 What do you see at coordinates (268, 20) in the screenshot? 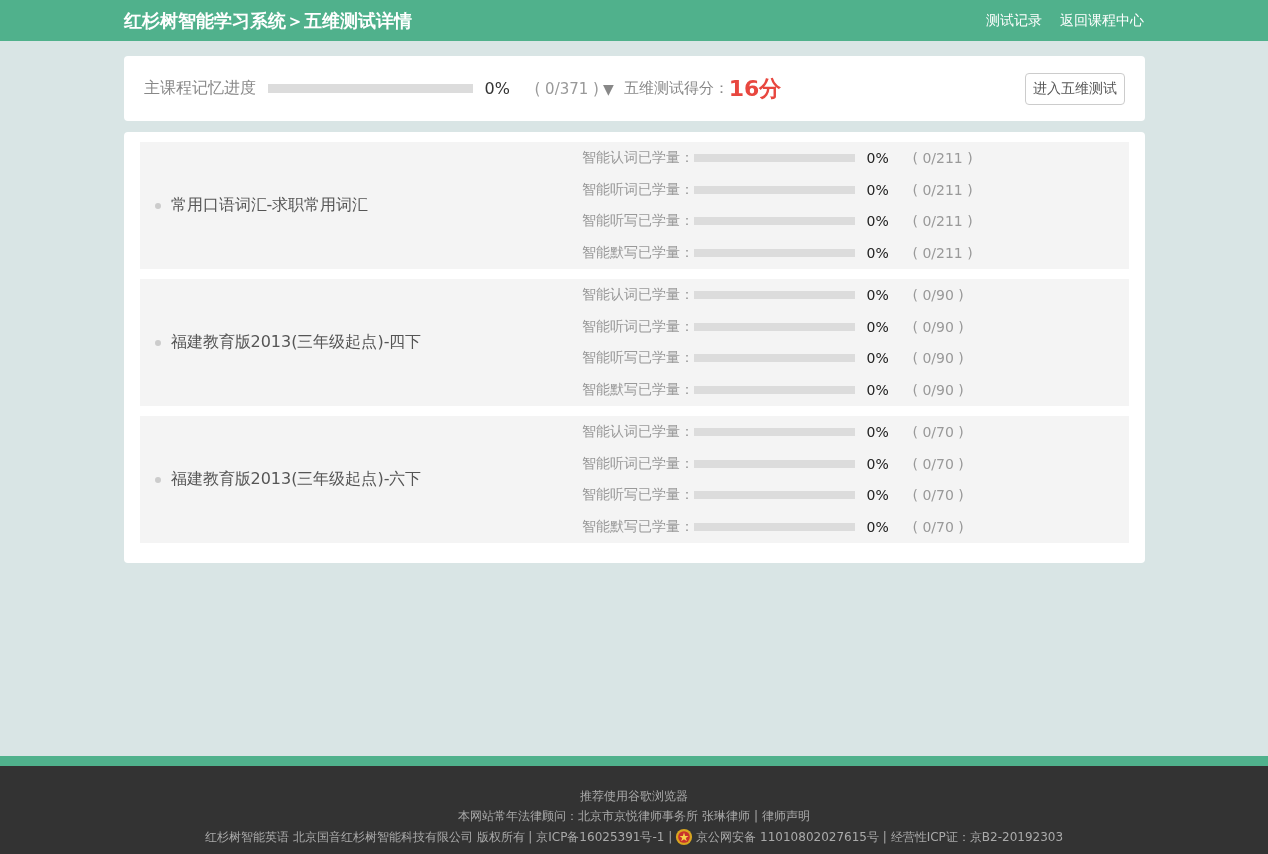
I see `page-title: 红杉树智能学习系统＞五维测试详情` at bounding box center [268, 20].